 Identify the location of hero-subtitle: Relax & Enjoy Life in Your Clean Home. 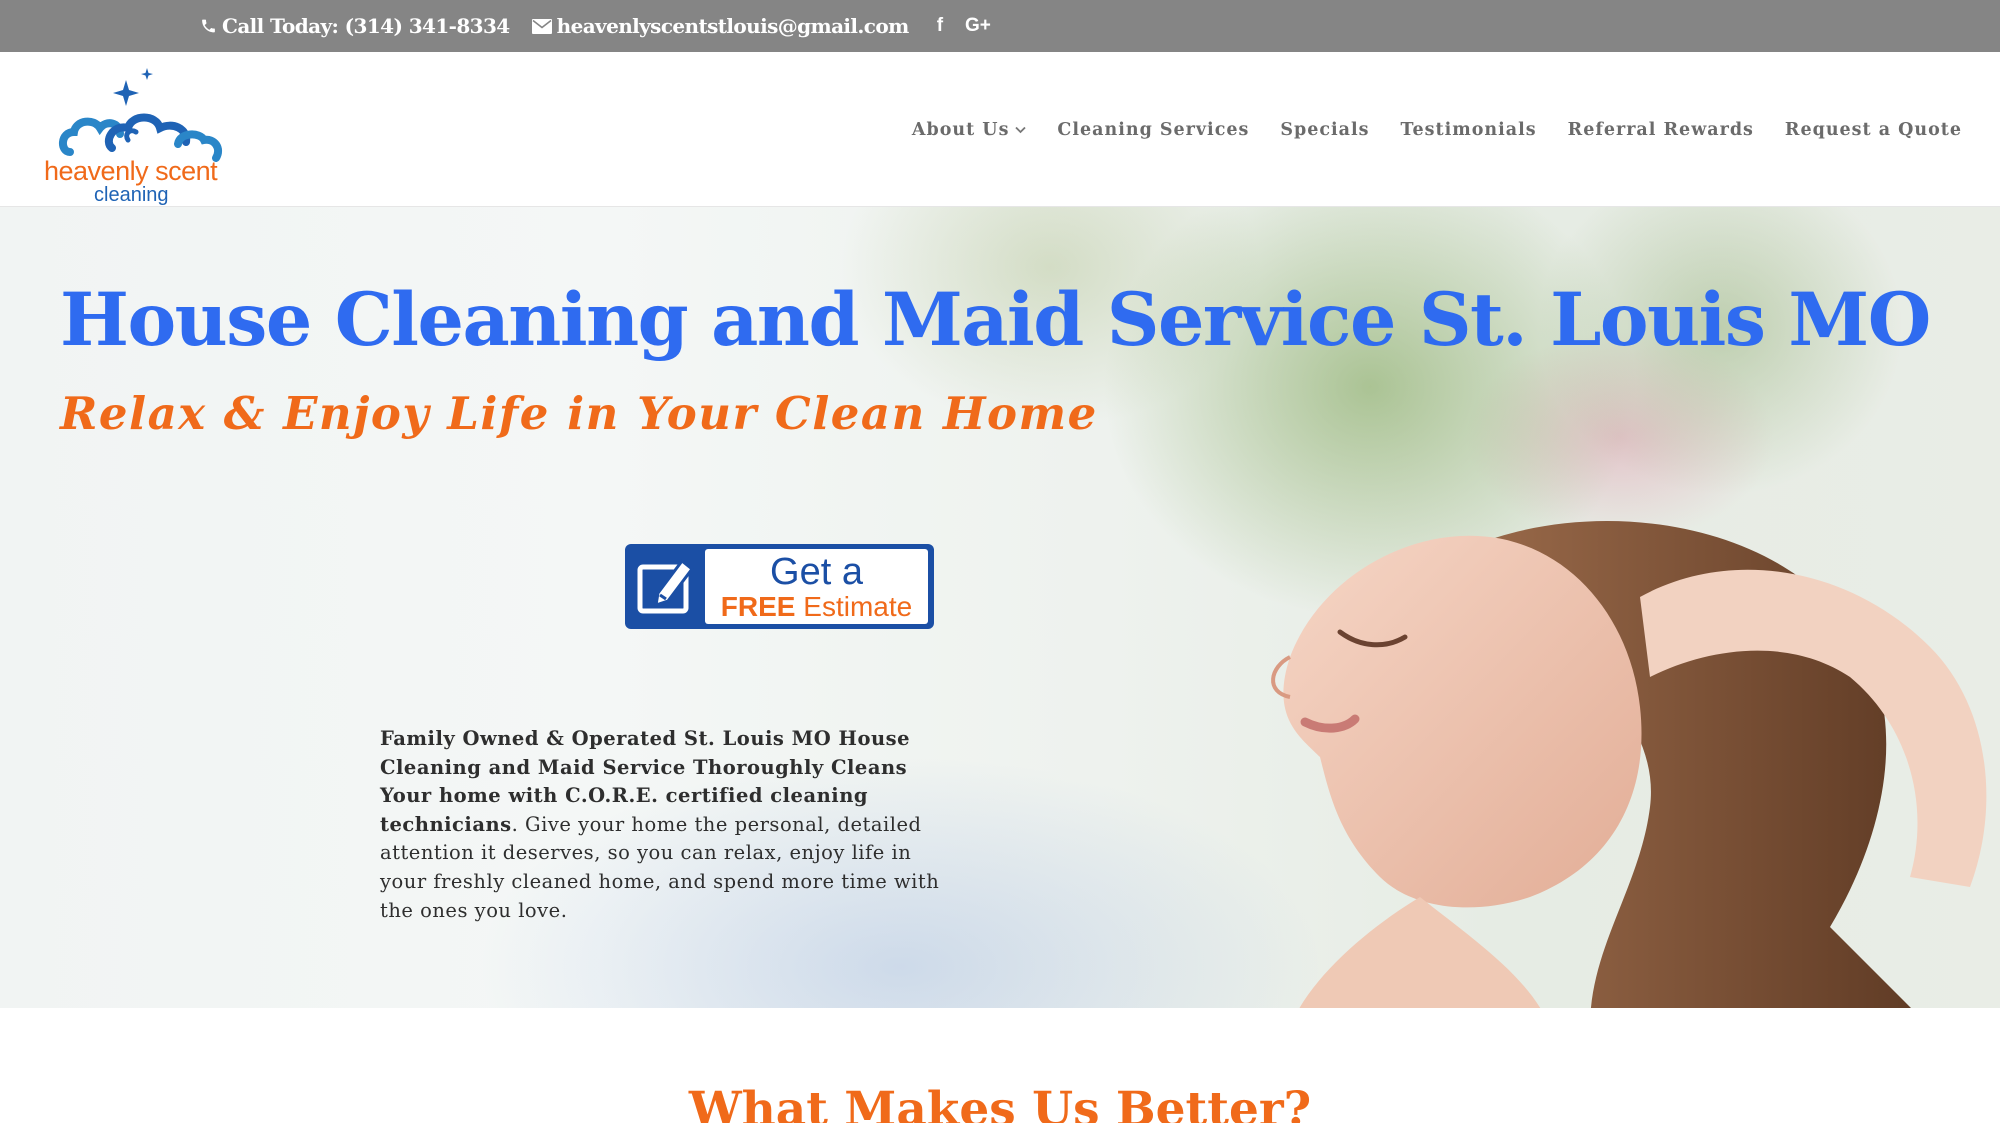
(579, 413).